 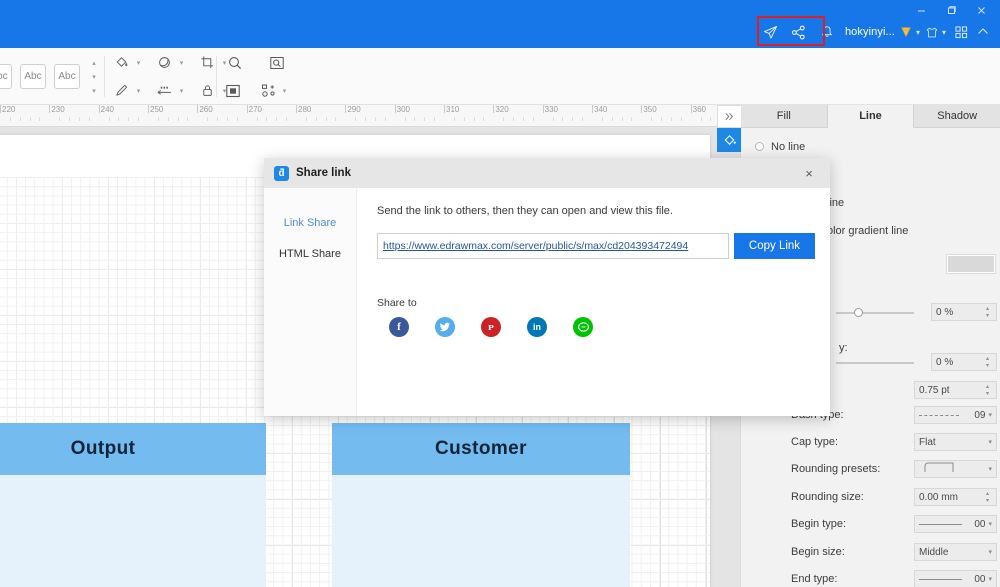 I want to click on tab-shadow: Shadow, so click(x=957, y=116).